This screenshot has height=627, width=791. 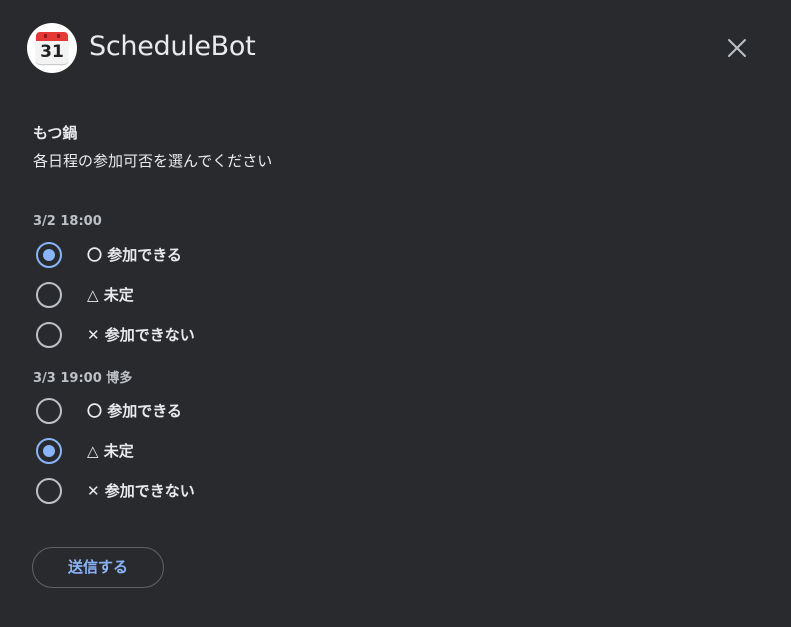 I want to click on close-button, so click(x=737, y=48).